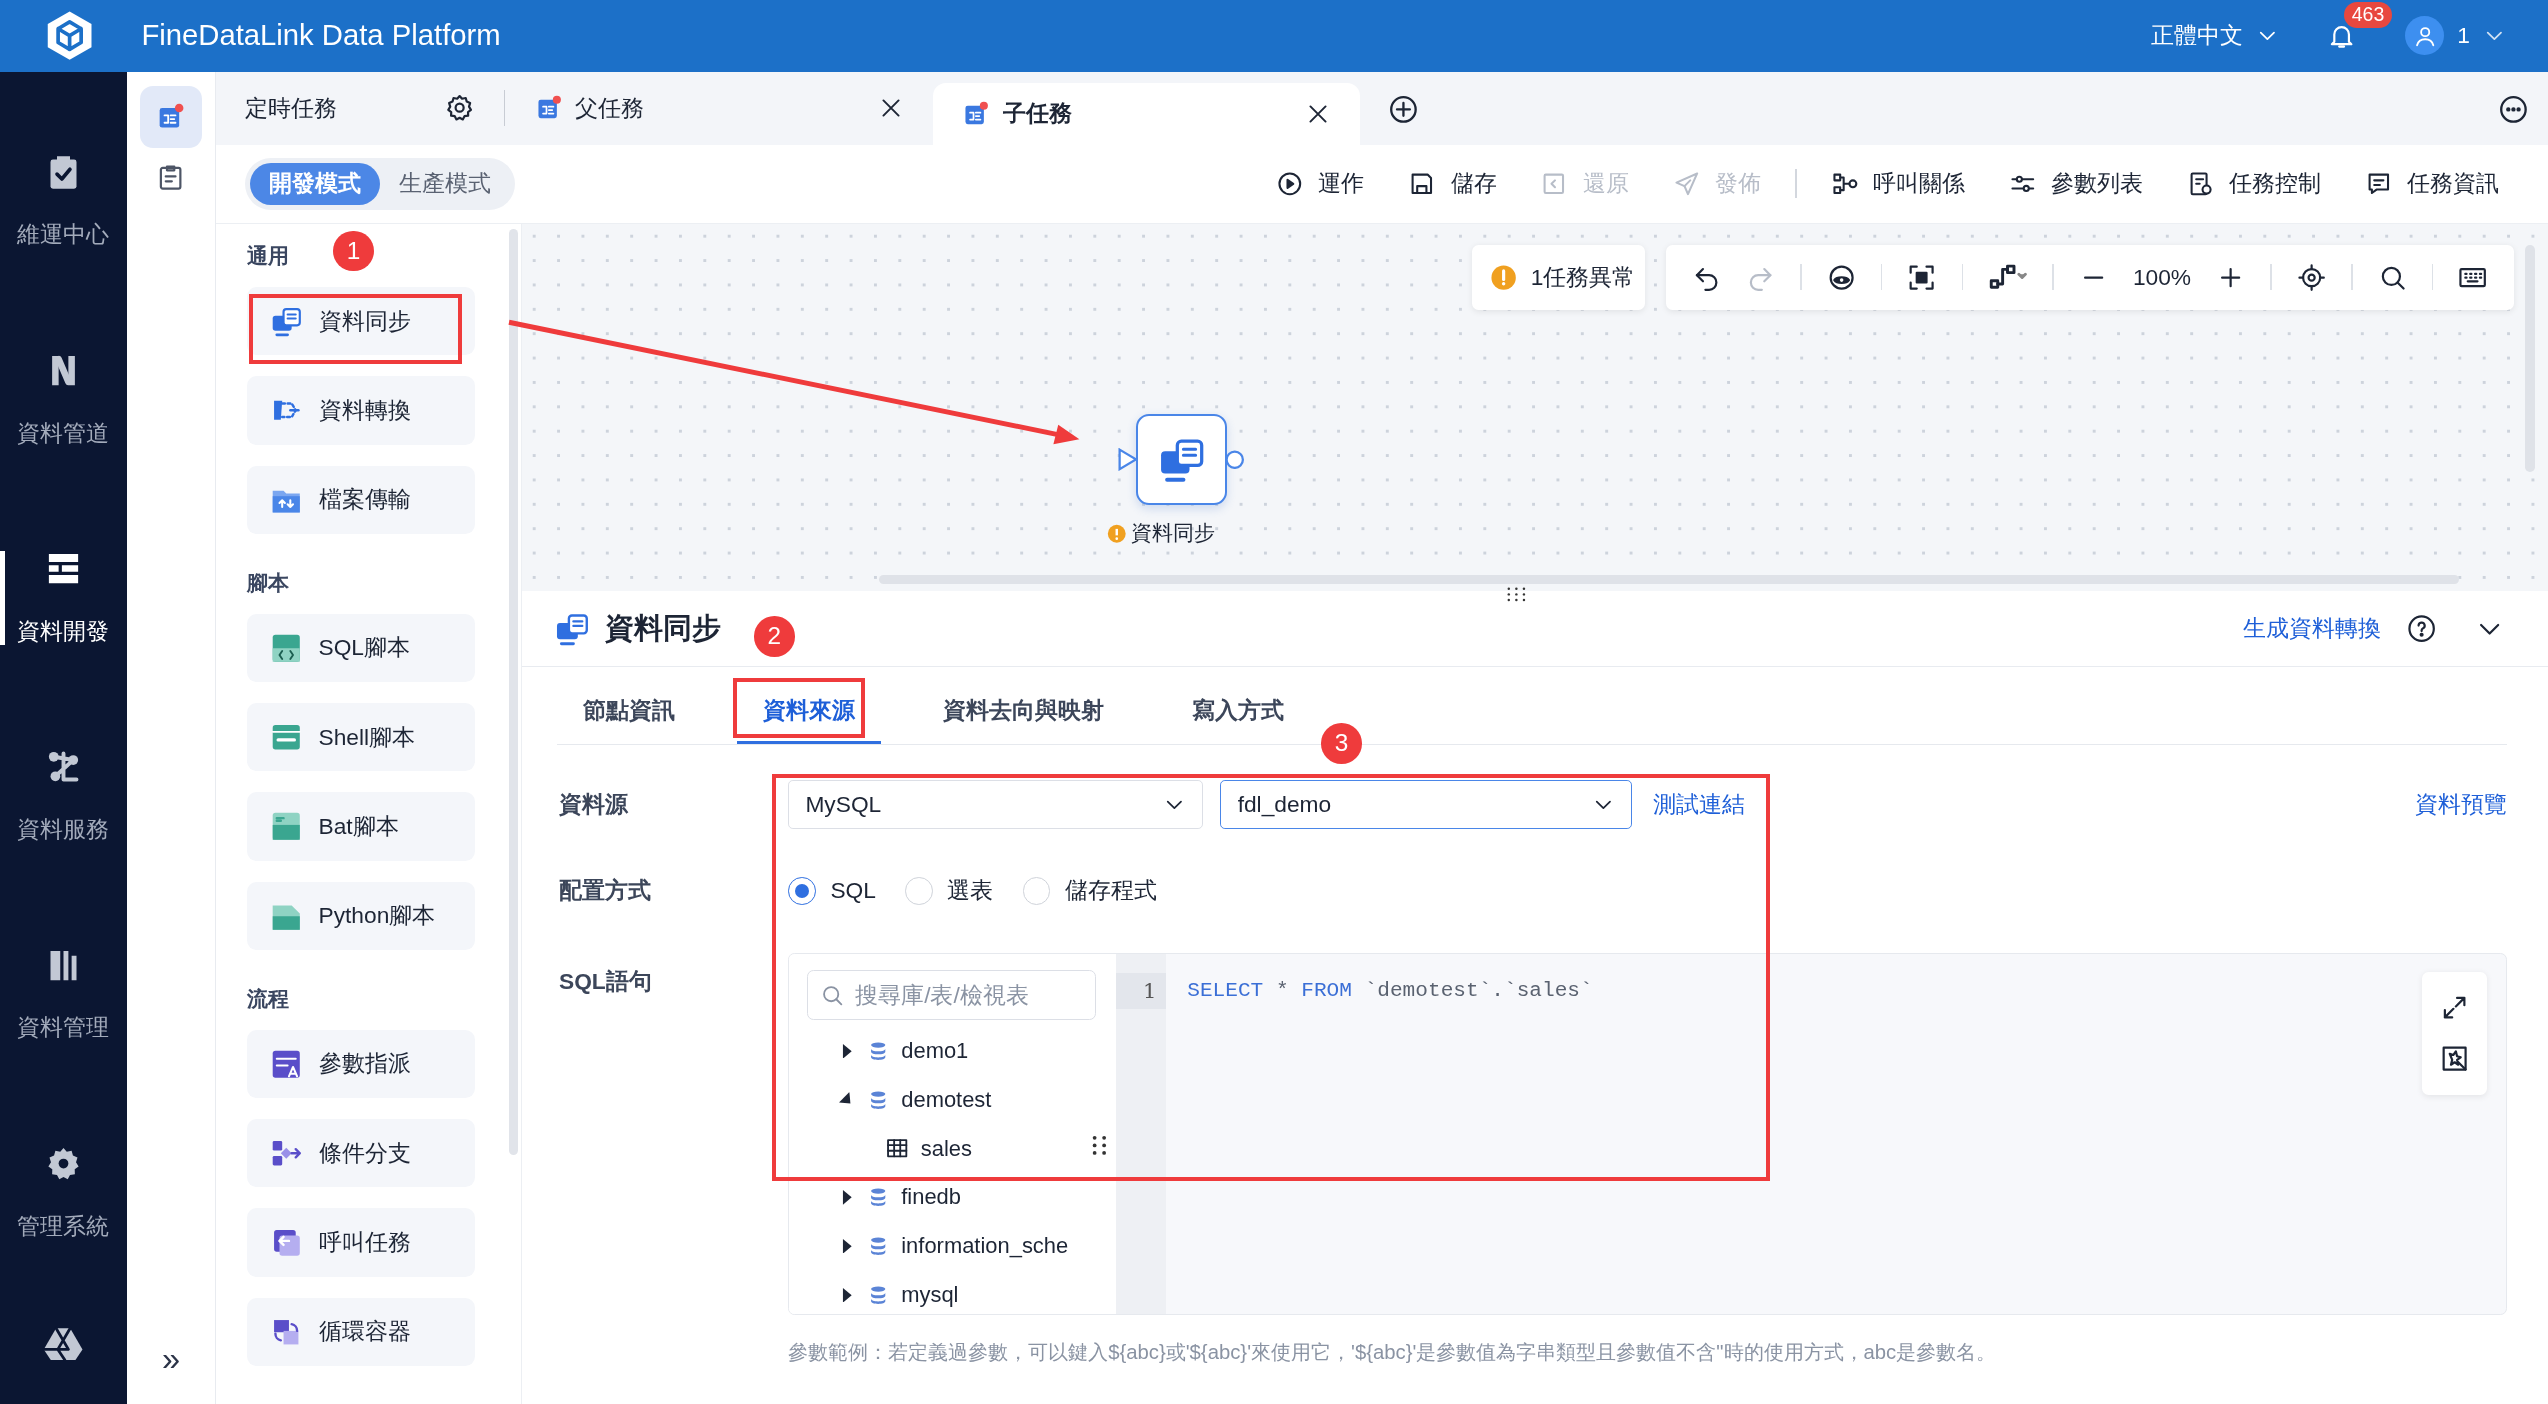 The height and width of the screenshot is (1404, 2548). Describe the element at coordinates (961, 1148) in the screenshot. I see `tree-item: sales` at that location.